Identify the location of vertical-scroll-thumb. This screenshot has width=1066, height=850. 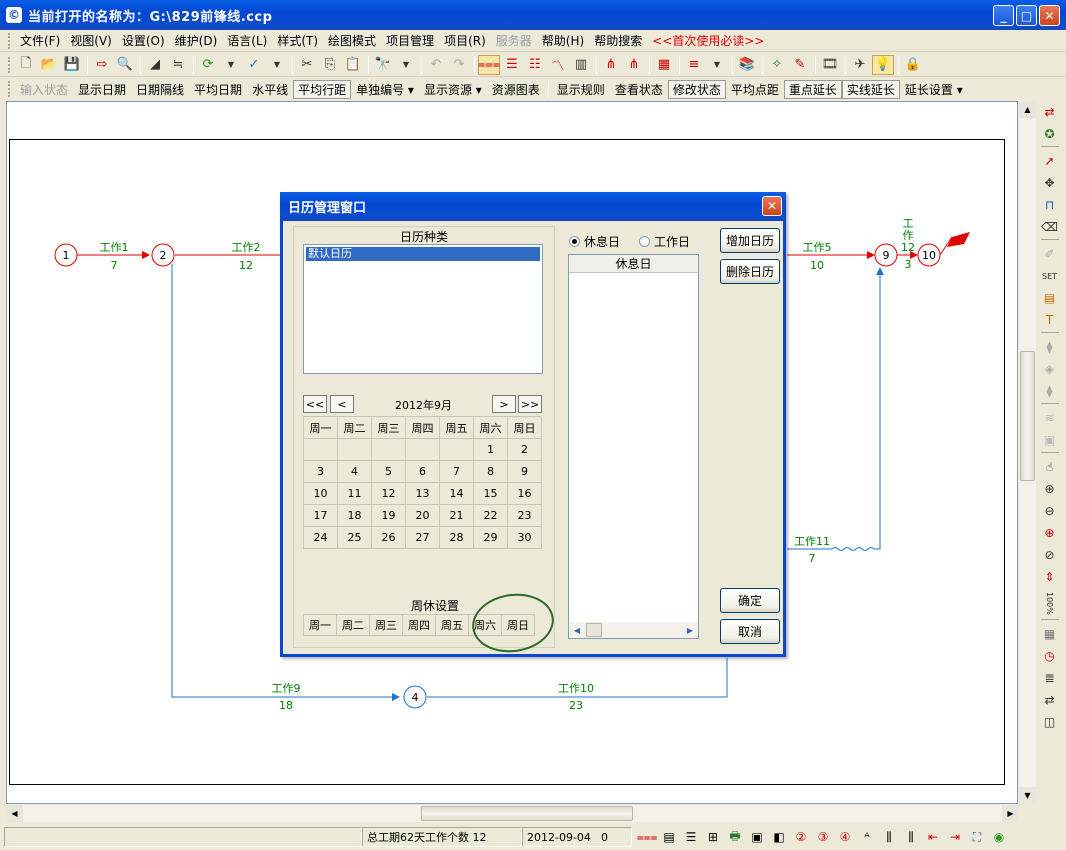
(1027, 416).